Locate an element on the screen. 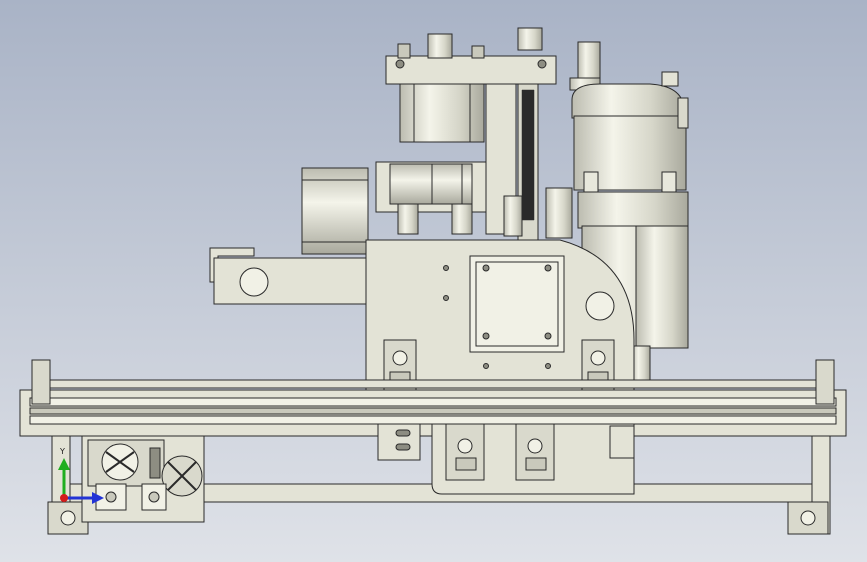 The height and width of the screenshot is (562, 867). y-axis-label: Y is located at coordinates (62, 451).